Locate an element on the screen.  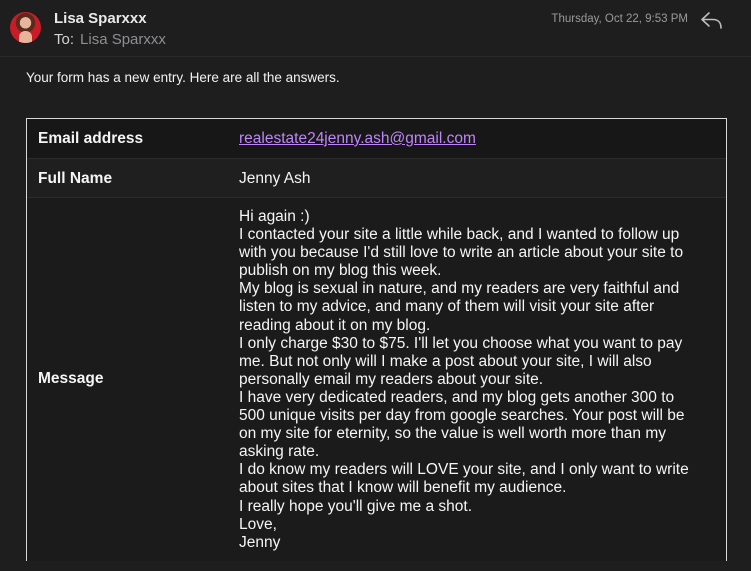
message-label: Message is located at coordinates (71, 378).